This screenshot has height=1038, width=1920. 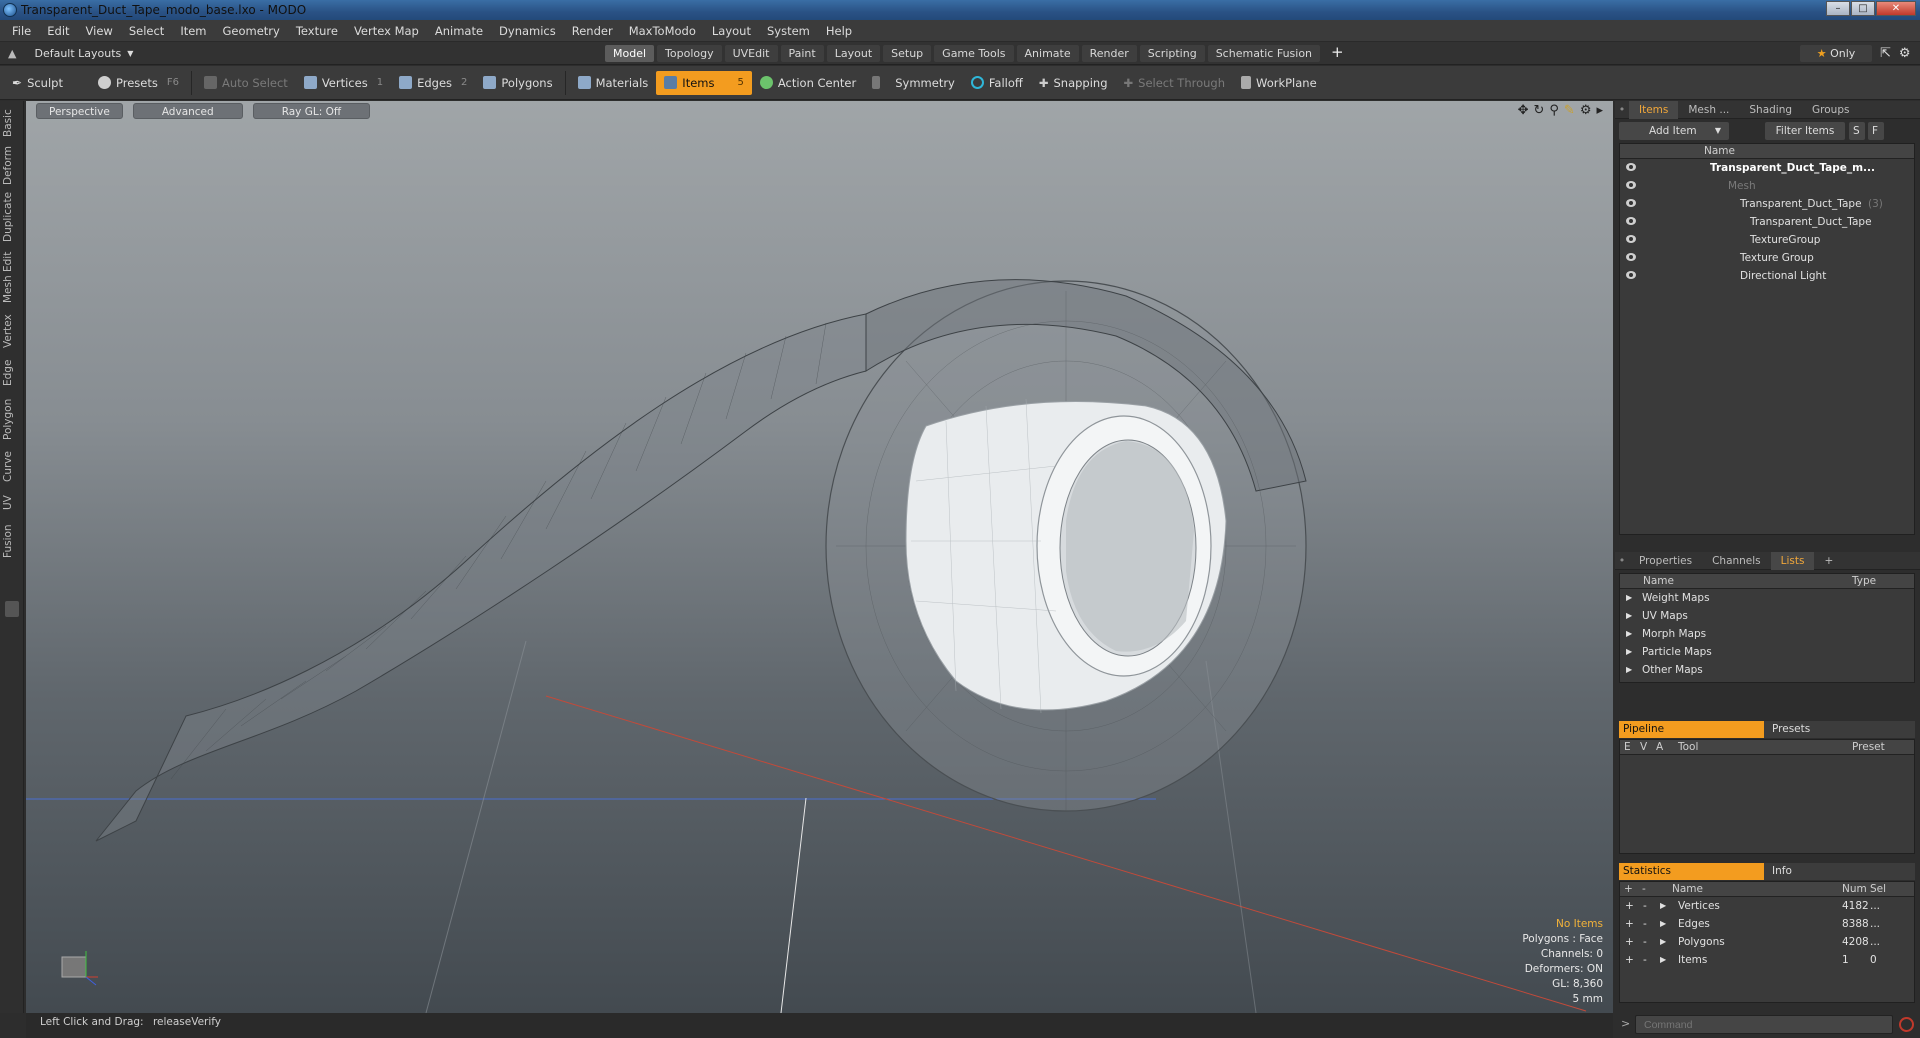 I want to click on tab-uv: UV, so click(x=12, y=503).